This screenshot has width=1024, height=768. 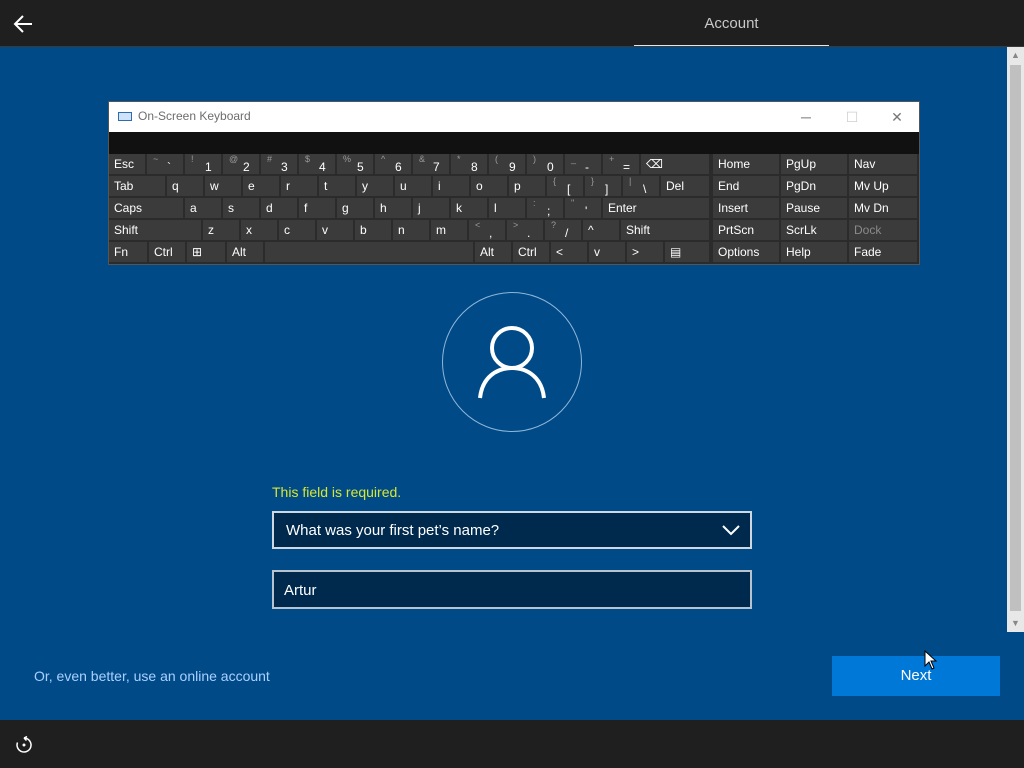 What do you see at coordinates (545, 208) in the screenshot?
I see `key-symbol: :;` at bounding box center [545, 208].